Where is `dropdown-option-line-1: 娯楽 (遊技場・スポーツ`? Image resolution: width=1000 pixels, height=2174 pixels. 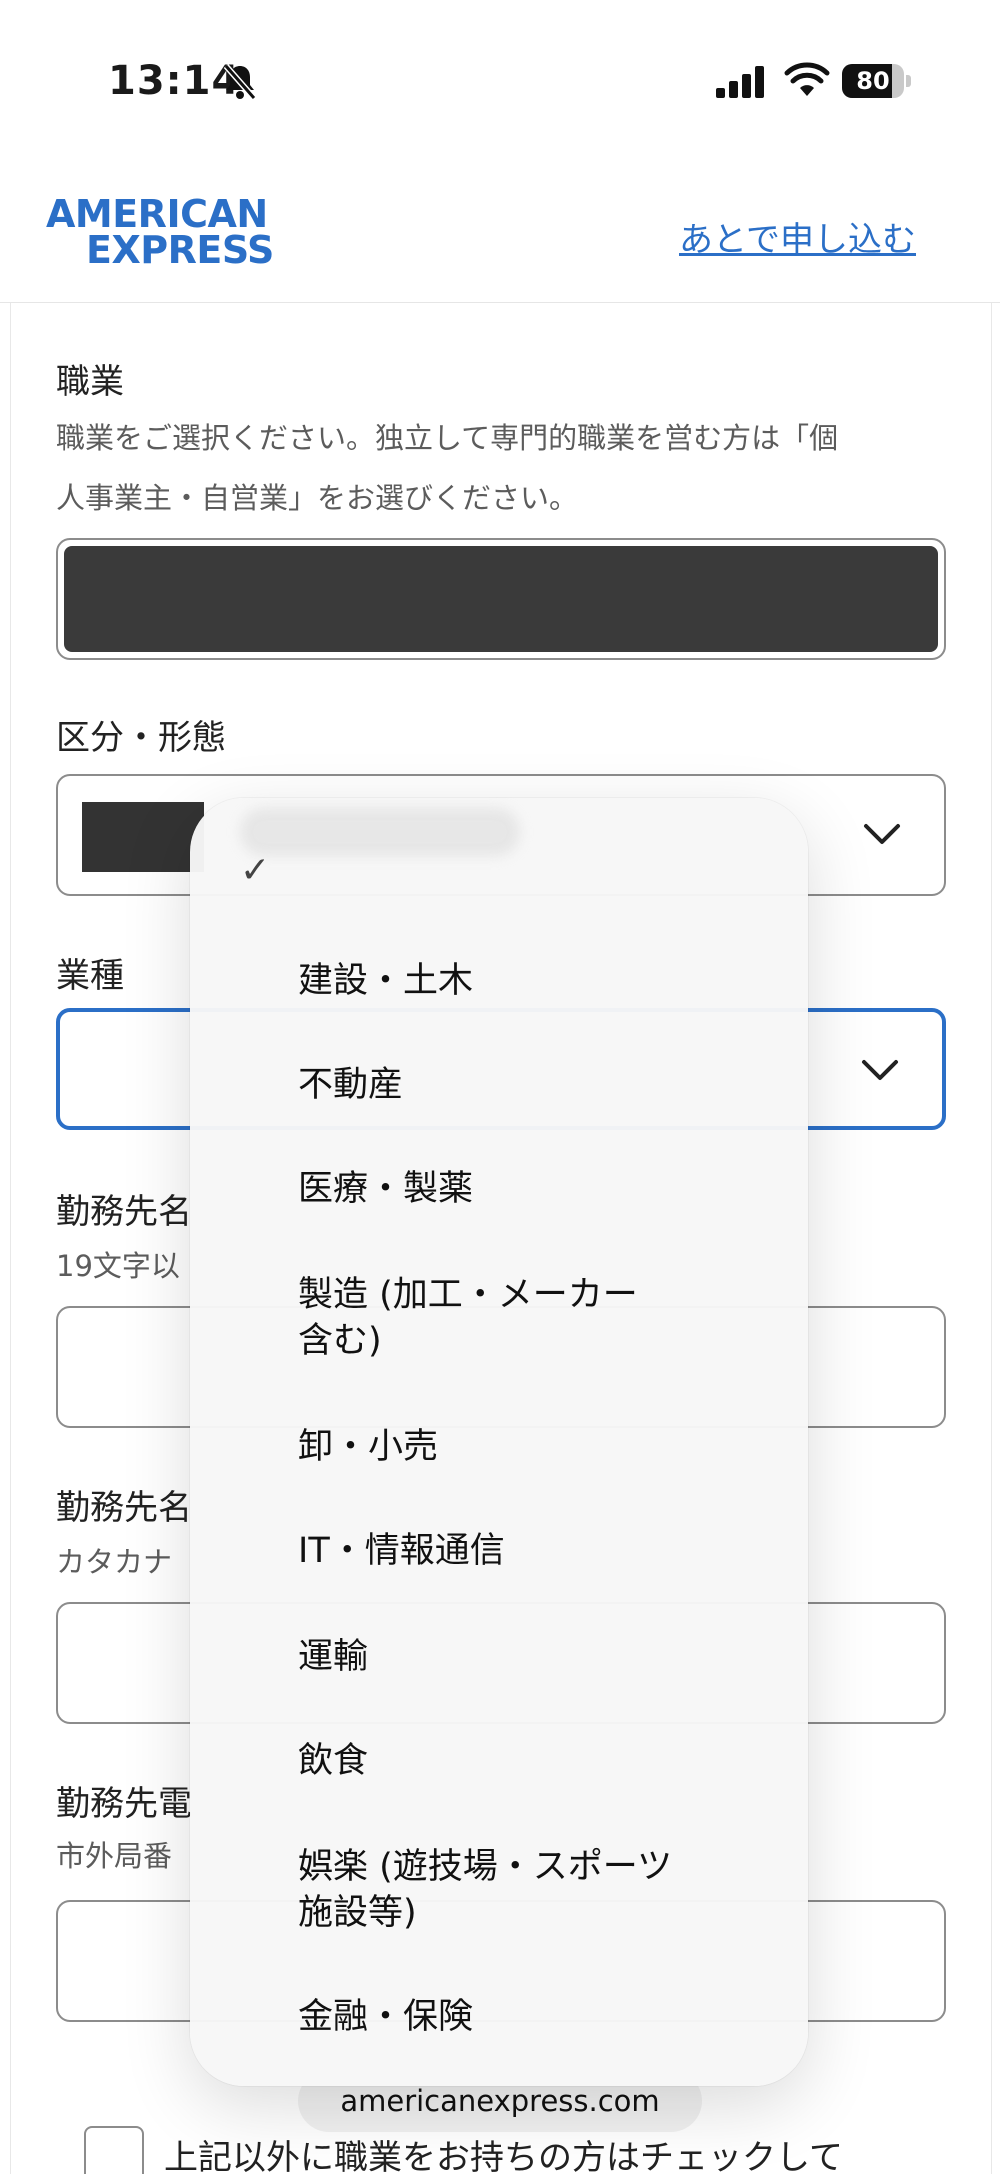
dropdown-option-line-1: 娯楽 (遊技場・スポーツ is located at coordinates (485, 1867).